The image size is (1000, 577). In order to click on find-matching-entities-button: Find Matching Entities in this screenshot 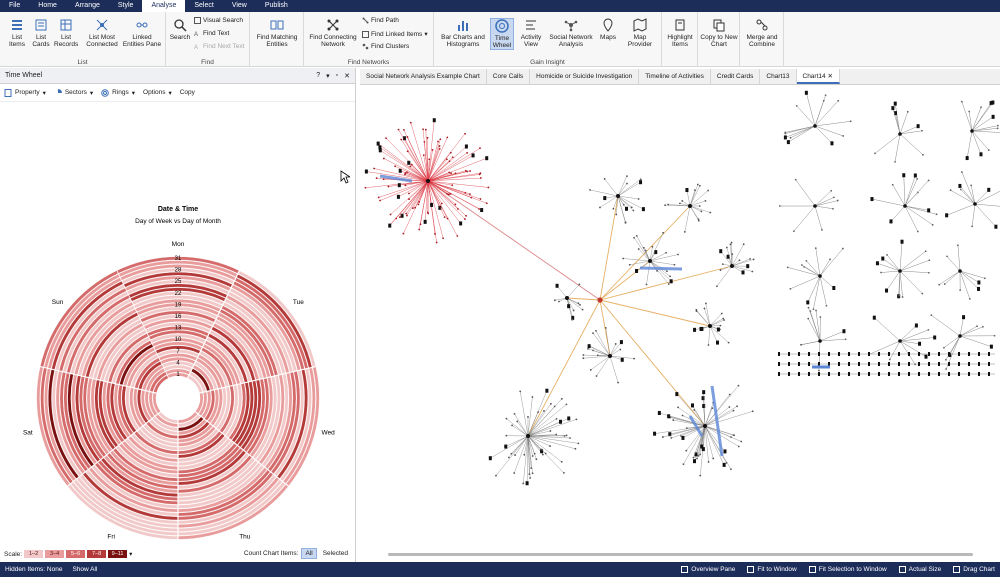, I will do `click(277, 33)`.